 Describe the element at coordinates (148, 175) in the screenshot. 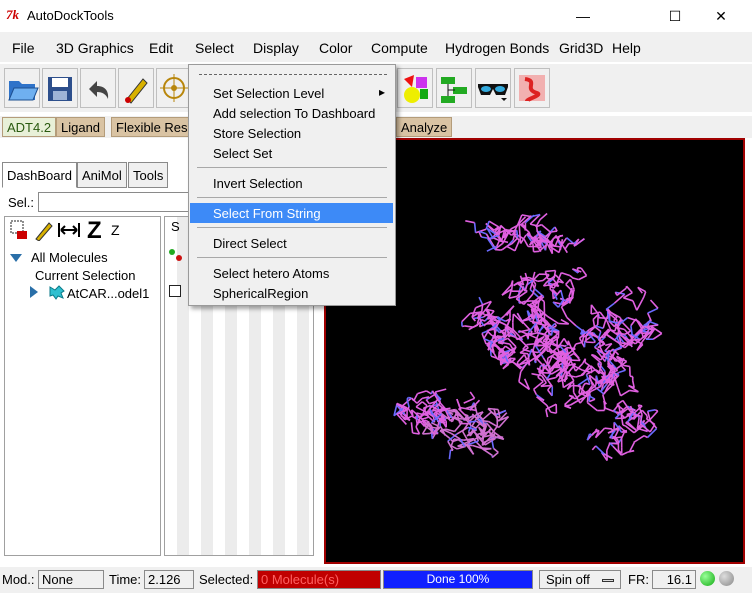

I see `tab-tools: Tools` at that location.